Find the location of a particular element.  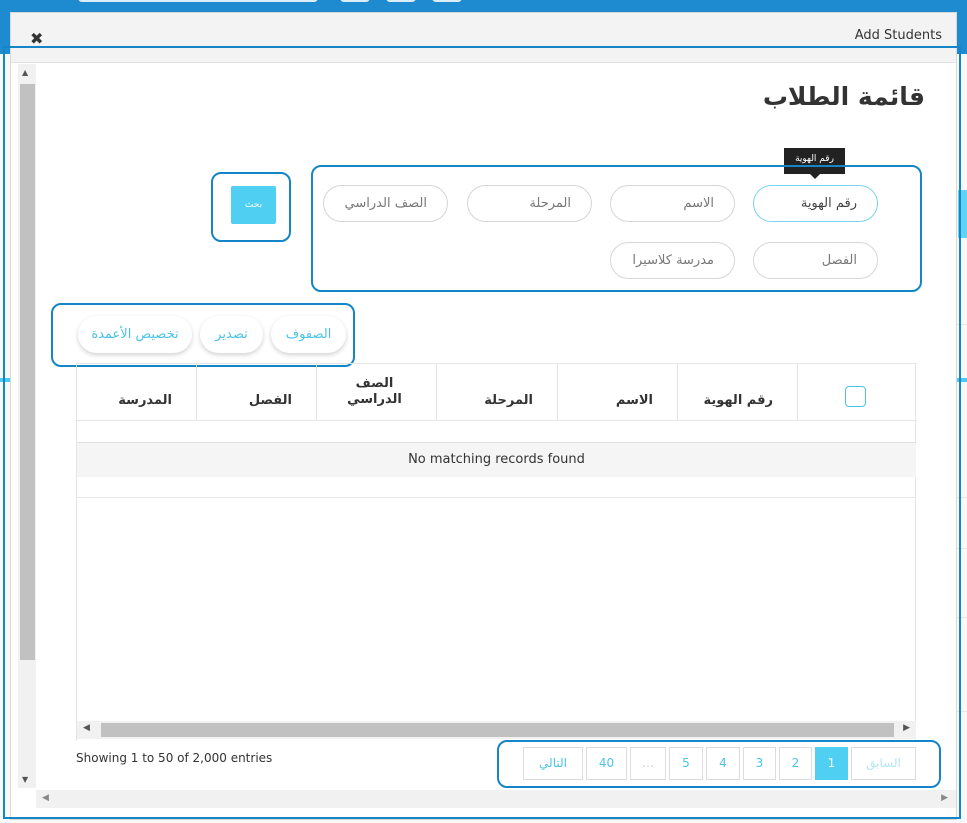

scroll-right-arrow-icon: ▶ is located at coordinates (944, 798).